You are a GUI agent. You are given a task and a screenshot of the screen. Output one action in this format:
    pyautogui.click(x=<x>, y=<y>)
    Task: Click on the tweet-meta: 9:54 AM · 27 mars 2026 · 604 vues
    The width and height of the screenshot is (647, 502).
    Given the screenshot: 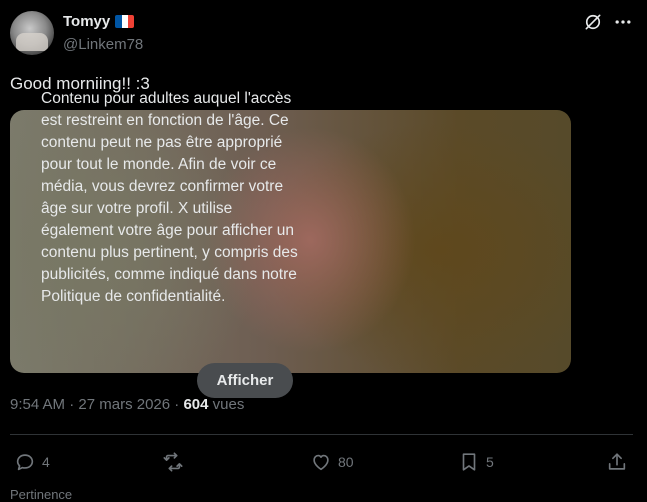 What is the action you would take?
    pyautogui.click(x=127, y=404)
    